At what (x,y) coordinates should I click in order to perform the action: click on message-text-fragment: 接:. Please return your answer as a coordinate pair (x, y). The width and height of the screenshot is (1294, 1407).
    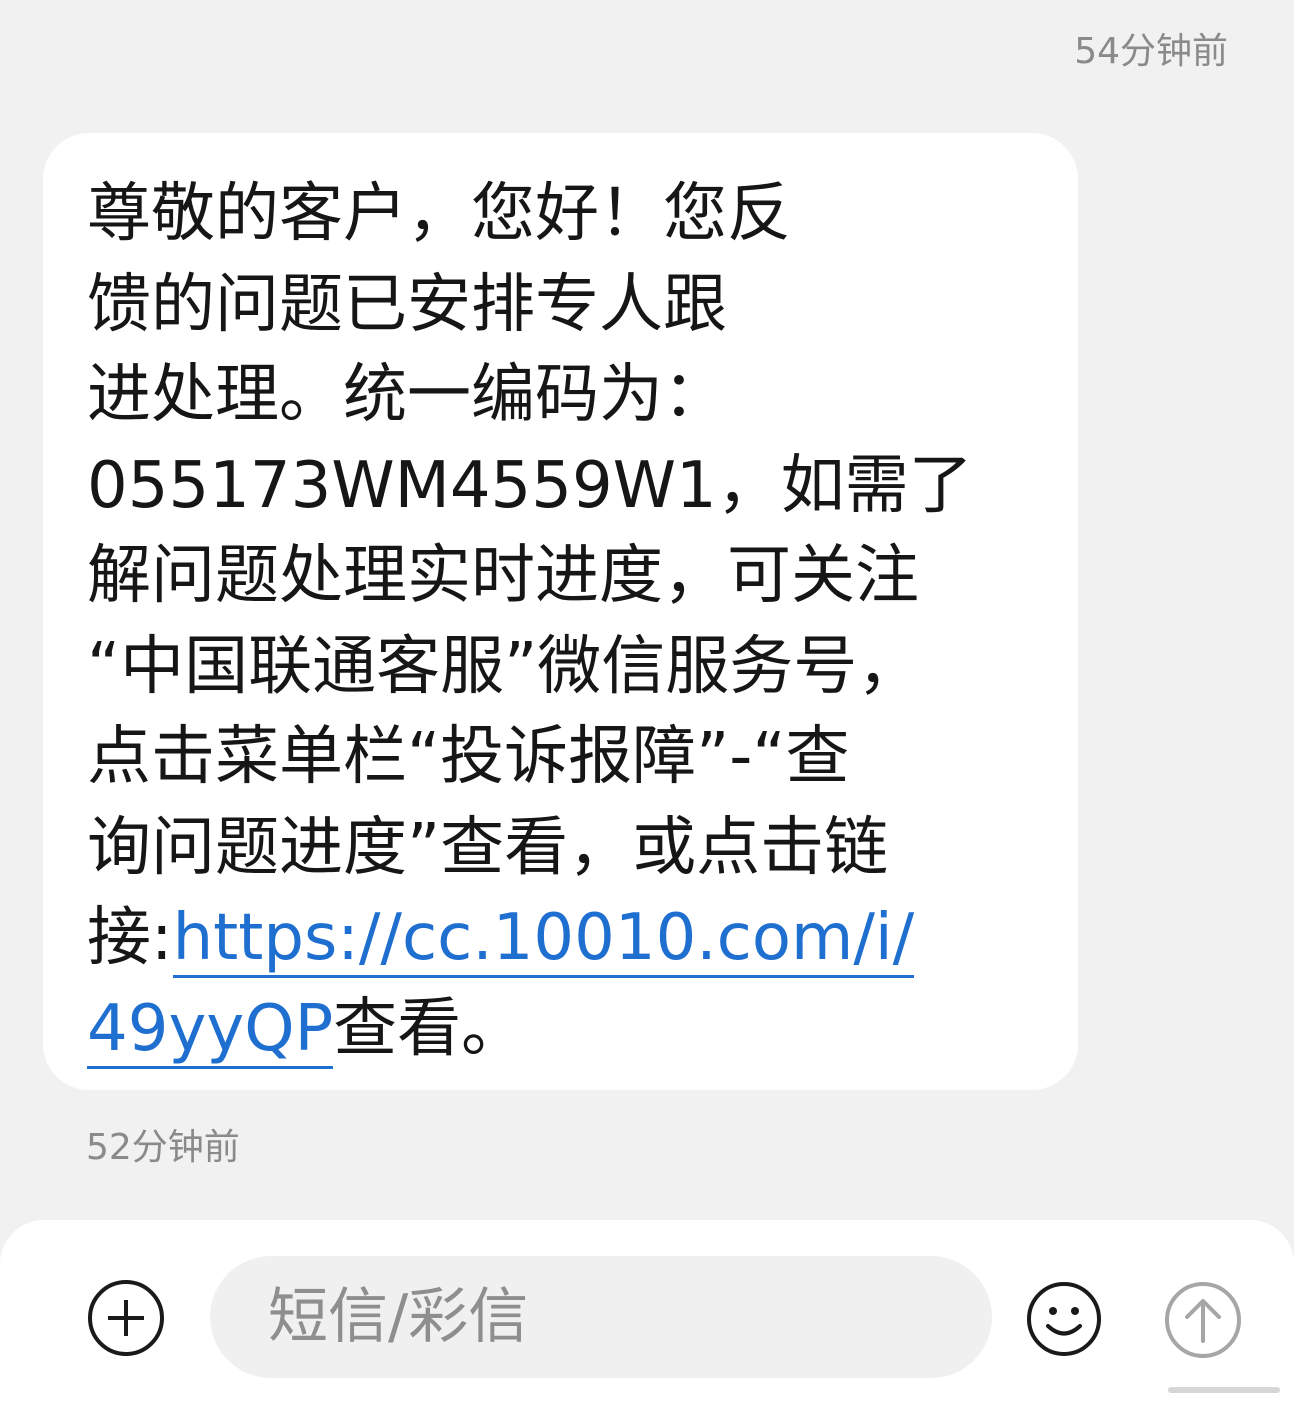
    Looking at the image, I should click on (130, 938).